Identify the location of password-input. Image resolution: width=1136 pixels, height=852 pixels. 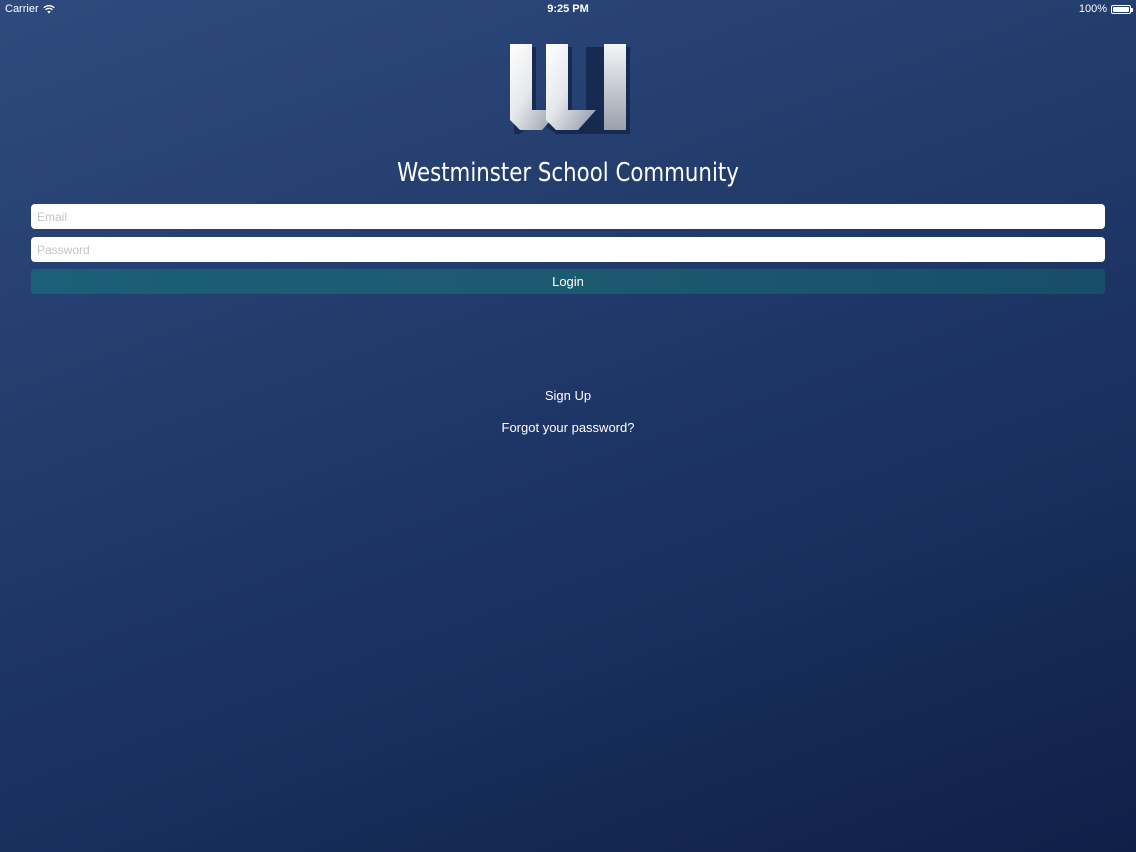
(568, 249).